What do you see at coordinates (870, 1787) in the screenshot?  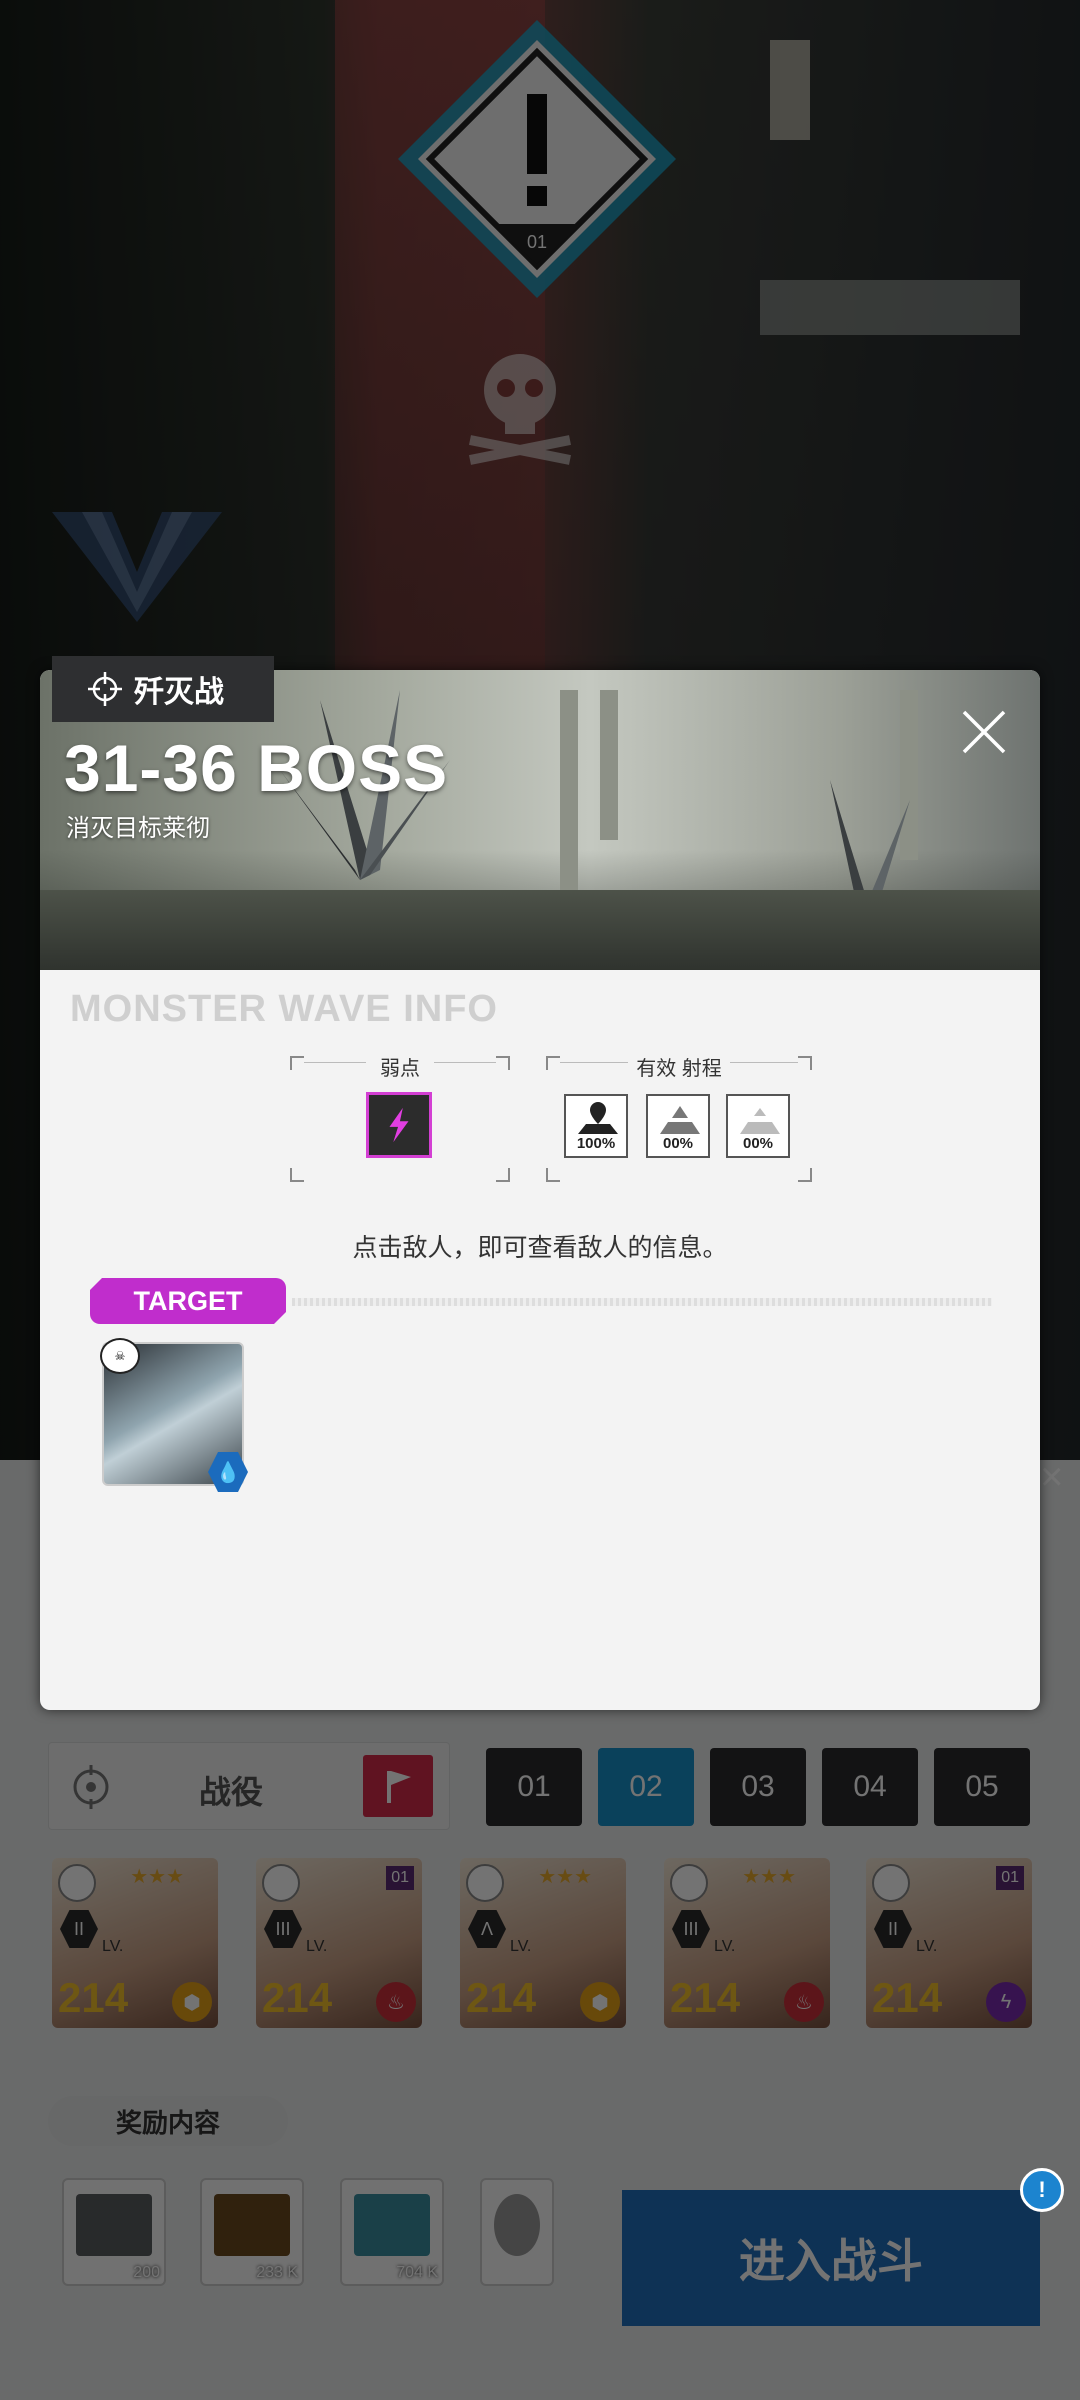 I see `wave-tab-04: 04` at bounding box center [870, 1787].